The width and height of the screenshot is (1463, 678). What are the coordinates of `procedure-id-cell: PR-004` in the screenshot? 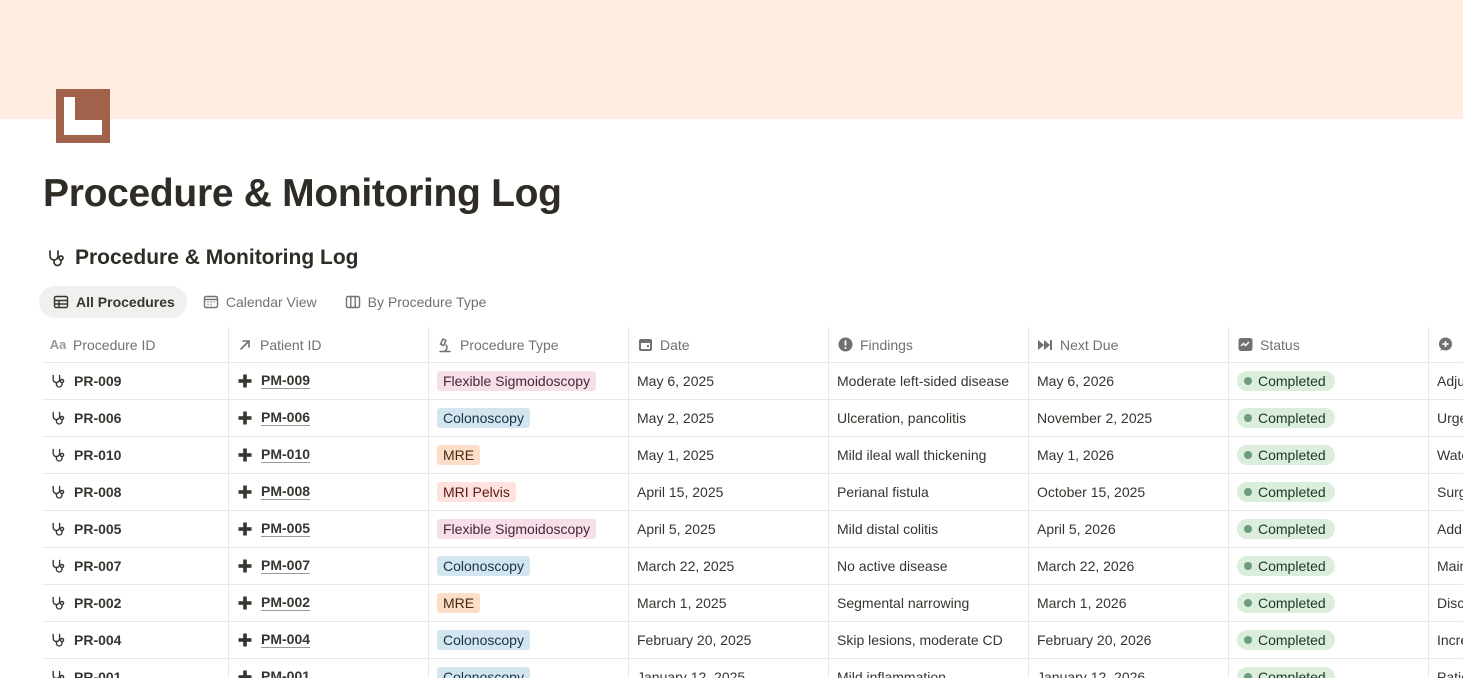 It's located at (135, 640).